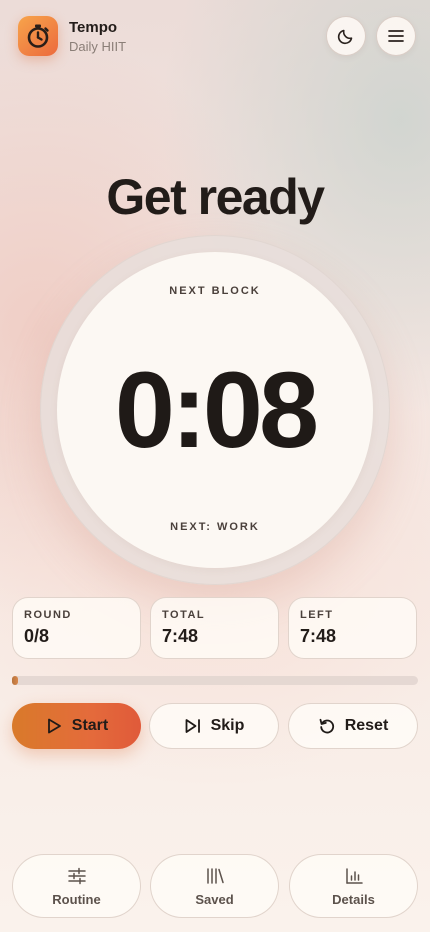 This screenshot has width=430, height=932. I want to click on nav-details: Details, so click(353, 886).